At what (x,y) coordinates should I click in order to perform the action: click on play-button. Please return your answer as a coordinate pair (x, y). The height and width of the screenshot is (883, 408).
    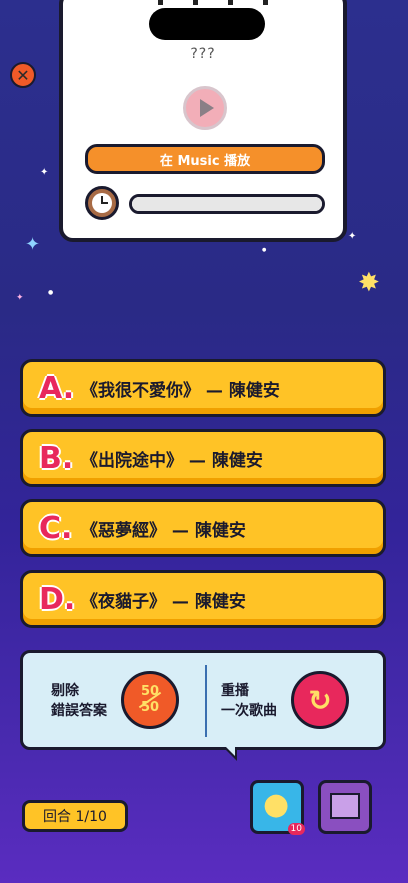
    Looking at the image, I should click on (205, 108).